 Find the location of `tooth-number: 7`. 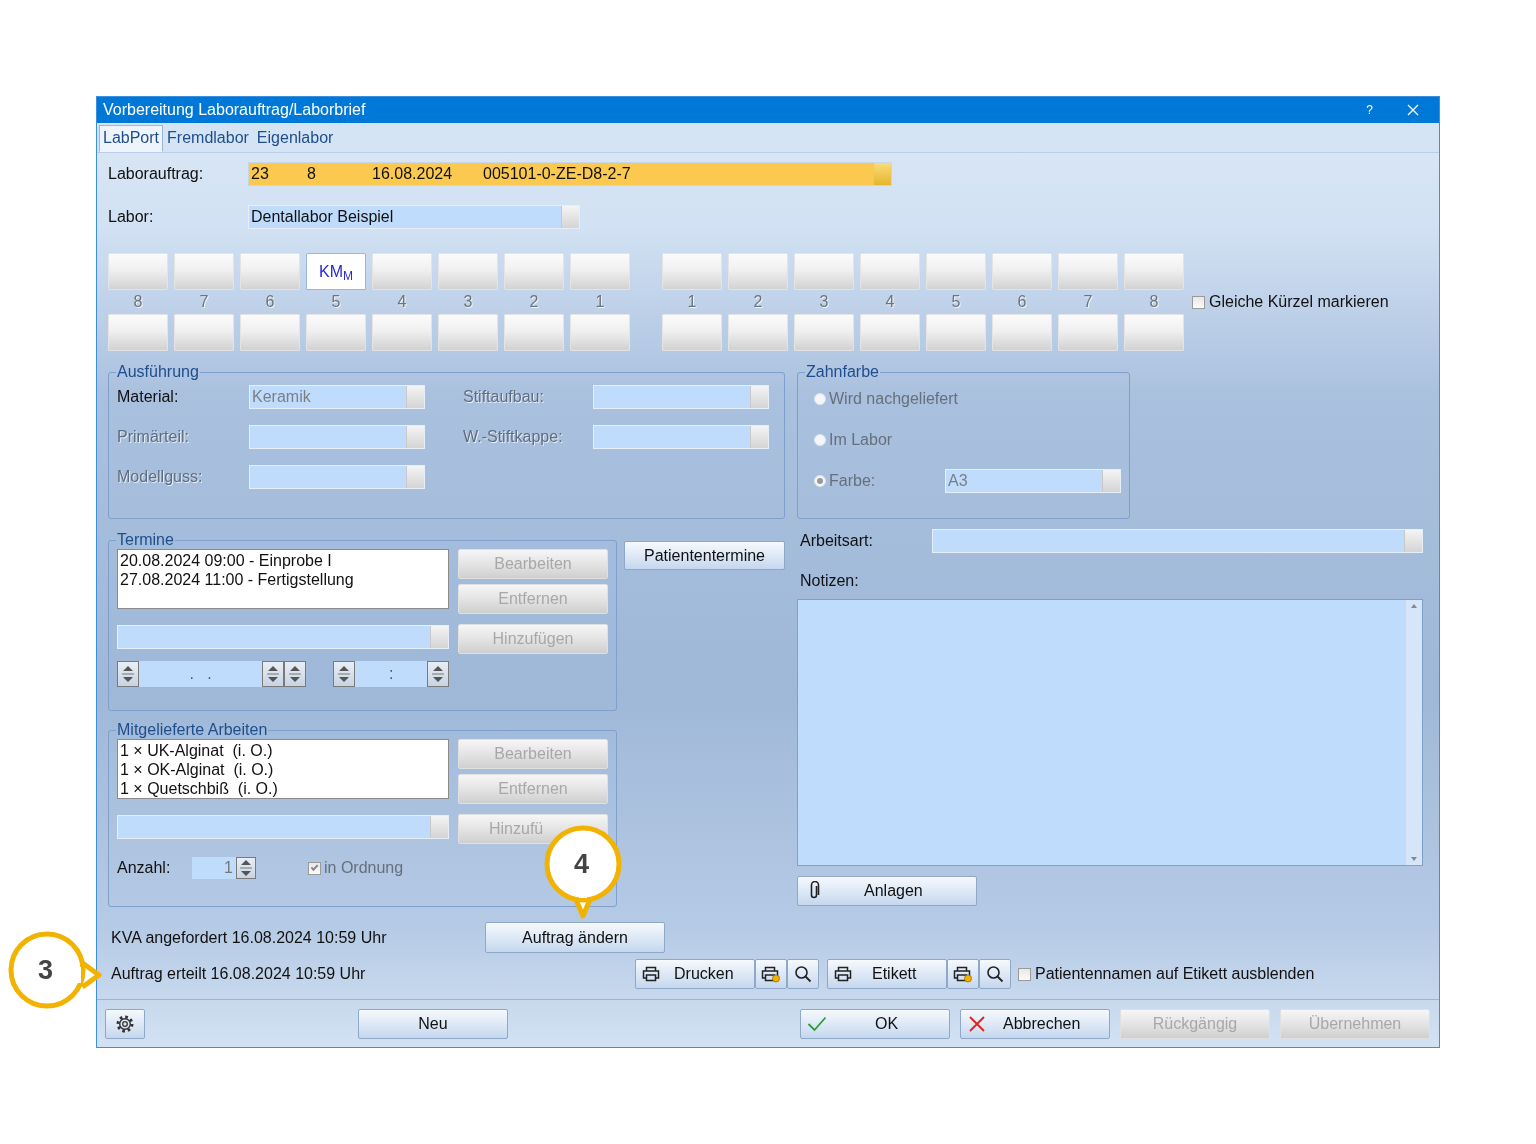

tooth-number: 7 is located at coordinates (1088, 302).